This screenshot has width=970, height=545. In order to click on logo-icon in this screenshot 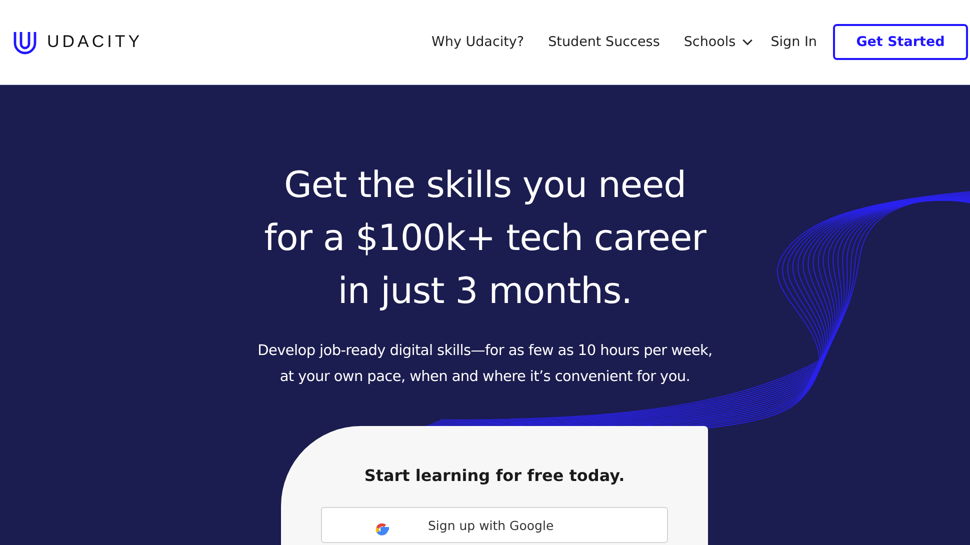, I will do `click(25, 42)`.